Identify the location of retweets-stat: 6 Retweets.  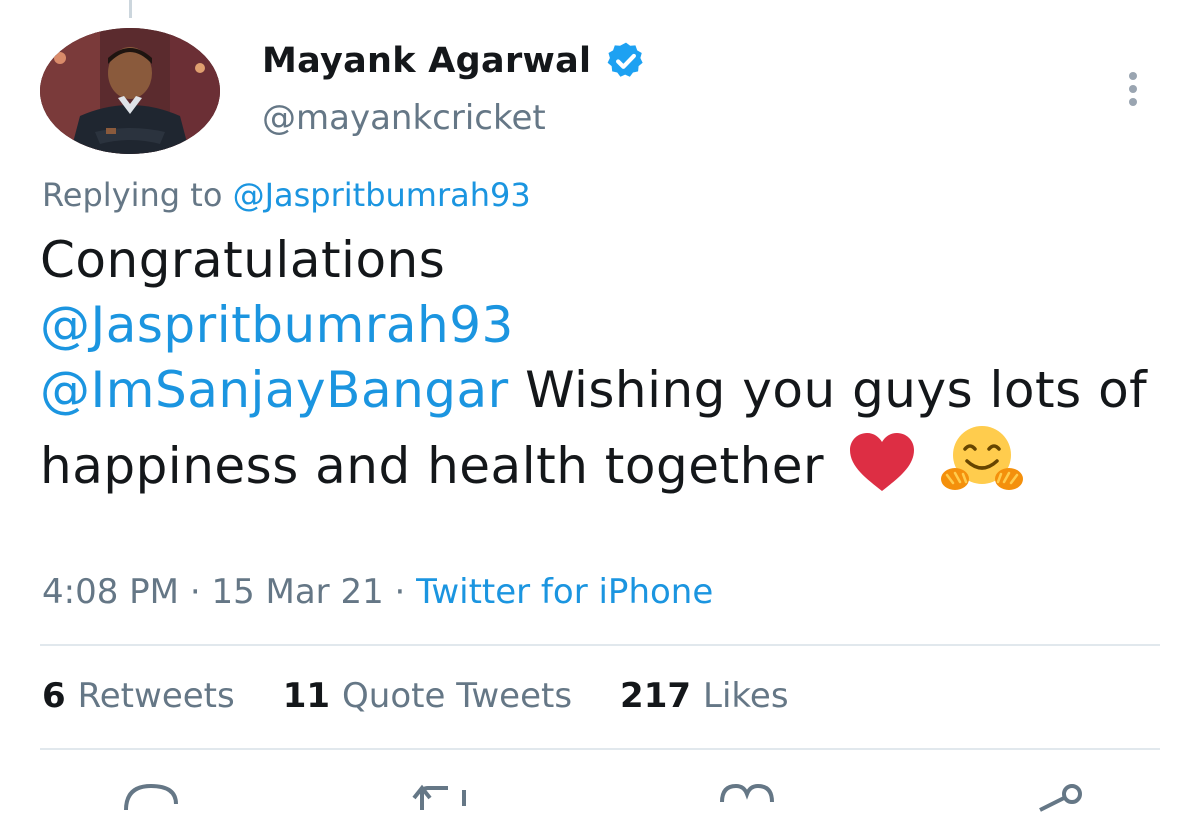
(138, 696).